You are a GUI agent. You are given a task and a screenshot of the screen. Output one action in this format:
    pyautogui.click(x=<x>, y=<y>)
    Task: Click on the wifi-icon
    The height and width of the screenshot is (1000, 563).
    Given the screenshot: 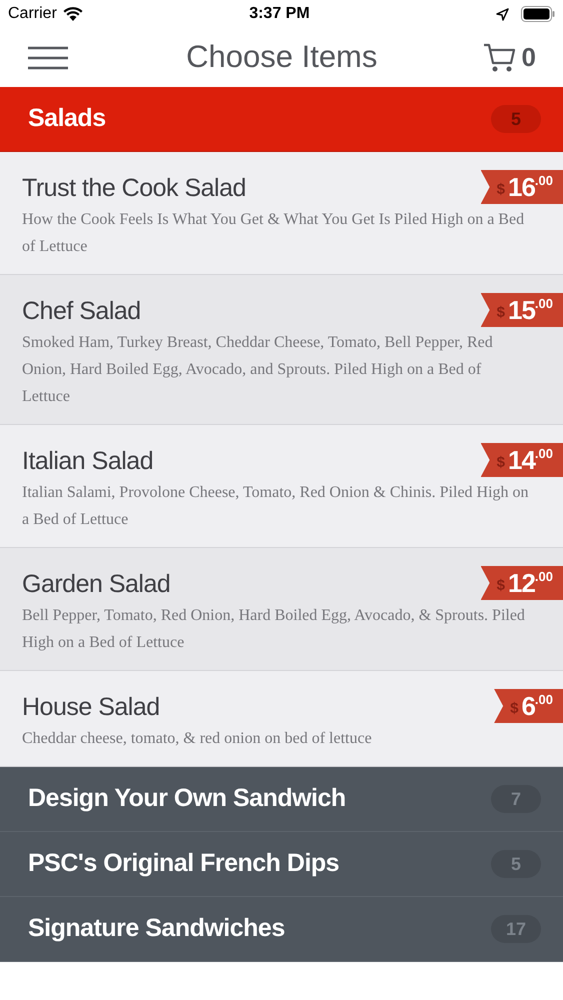 What is the action you would take?
    pyautogui.click(x=72, y=14)
    